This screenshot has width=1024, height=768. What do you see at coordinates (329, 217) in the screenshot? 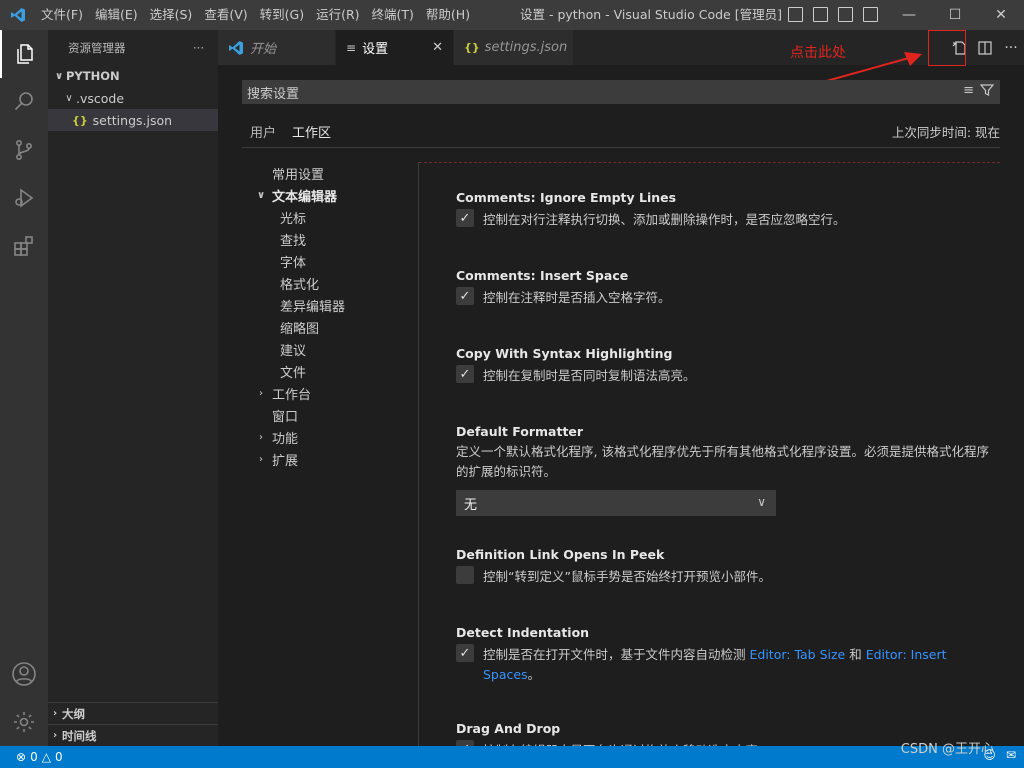
I see `toc-item-cursor: 光标` at bounding box center [329, 217].